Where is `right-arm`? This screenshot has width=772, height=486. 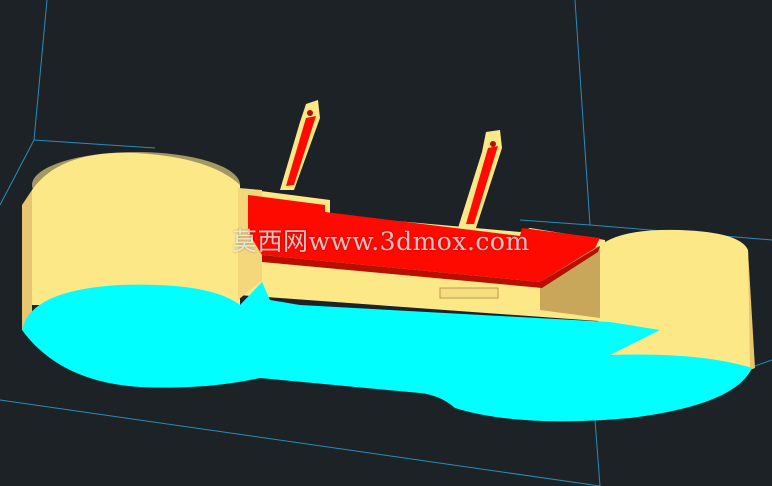 right-arm is located at coordinates (480, 179).